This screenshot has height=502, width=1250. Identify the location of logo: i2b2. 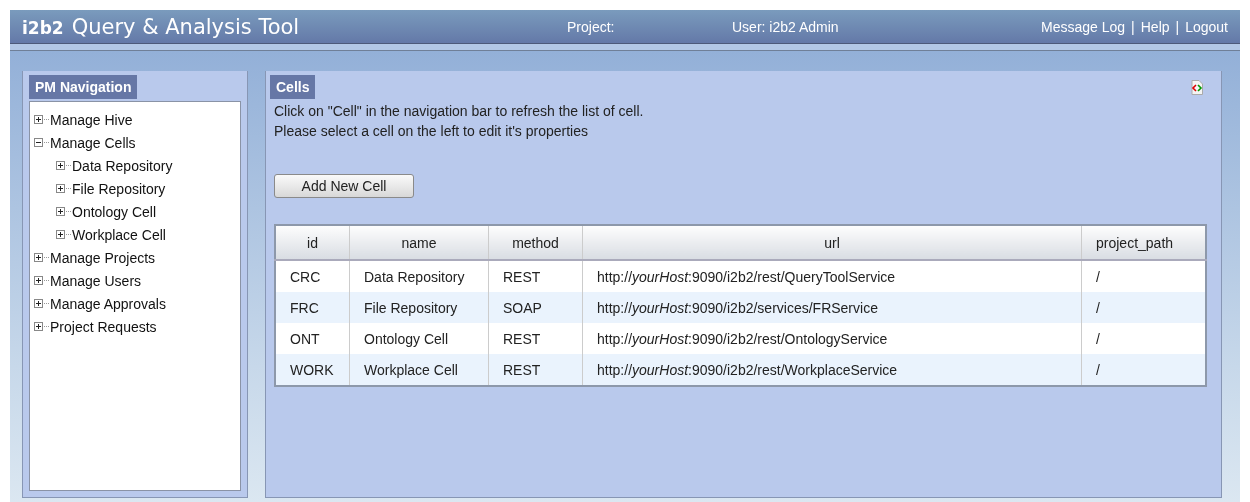
(43, 27).